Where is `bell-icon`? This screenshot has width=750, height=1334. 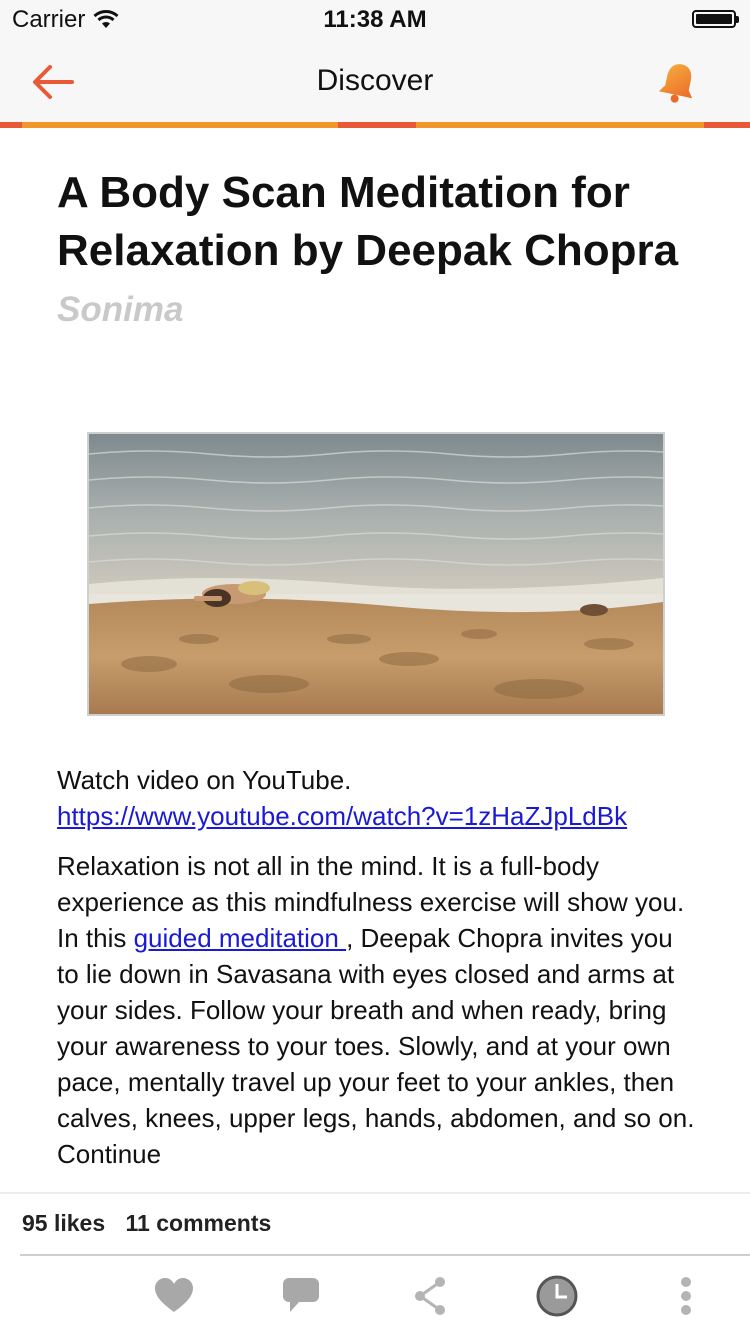 bell-icon is located at coordinates (675, 83).